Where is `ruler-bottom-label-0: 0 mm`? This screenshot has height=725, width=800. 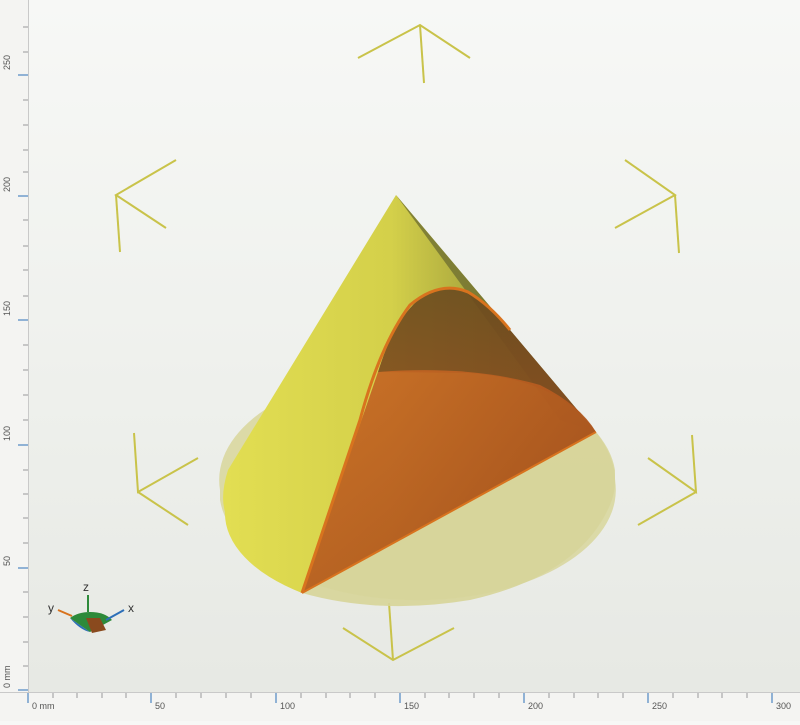 ruler-bottom-label-0: 0 mm is located at coordinates (43, 706).